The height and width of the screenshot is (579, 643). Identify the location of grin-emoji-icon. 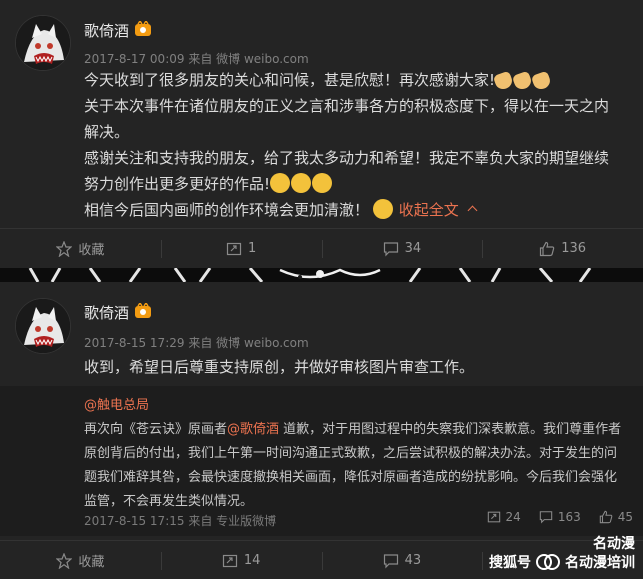
(383, 209).